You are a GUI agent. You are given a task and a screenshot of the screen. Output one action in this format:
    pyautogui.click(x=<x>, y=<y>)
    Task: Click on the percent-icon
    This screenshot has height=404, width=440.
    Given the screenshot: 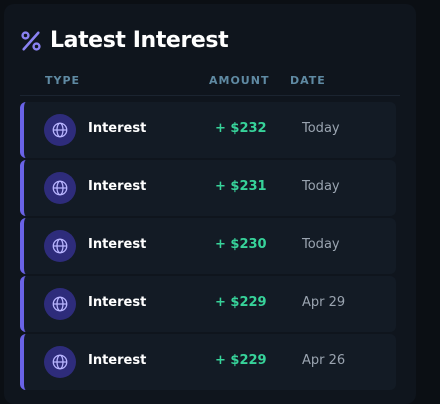 What is the action you would take?
    pyautogui.click(x=31, y=40)
    